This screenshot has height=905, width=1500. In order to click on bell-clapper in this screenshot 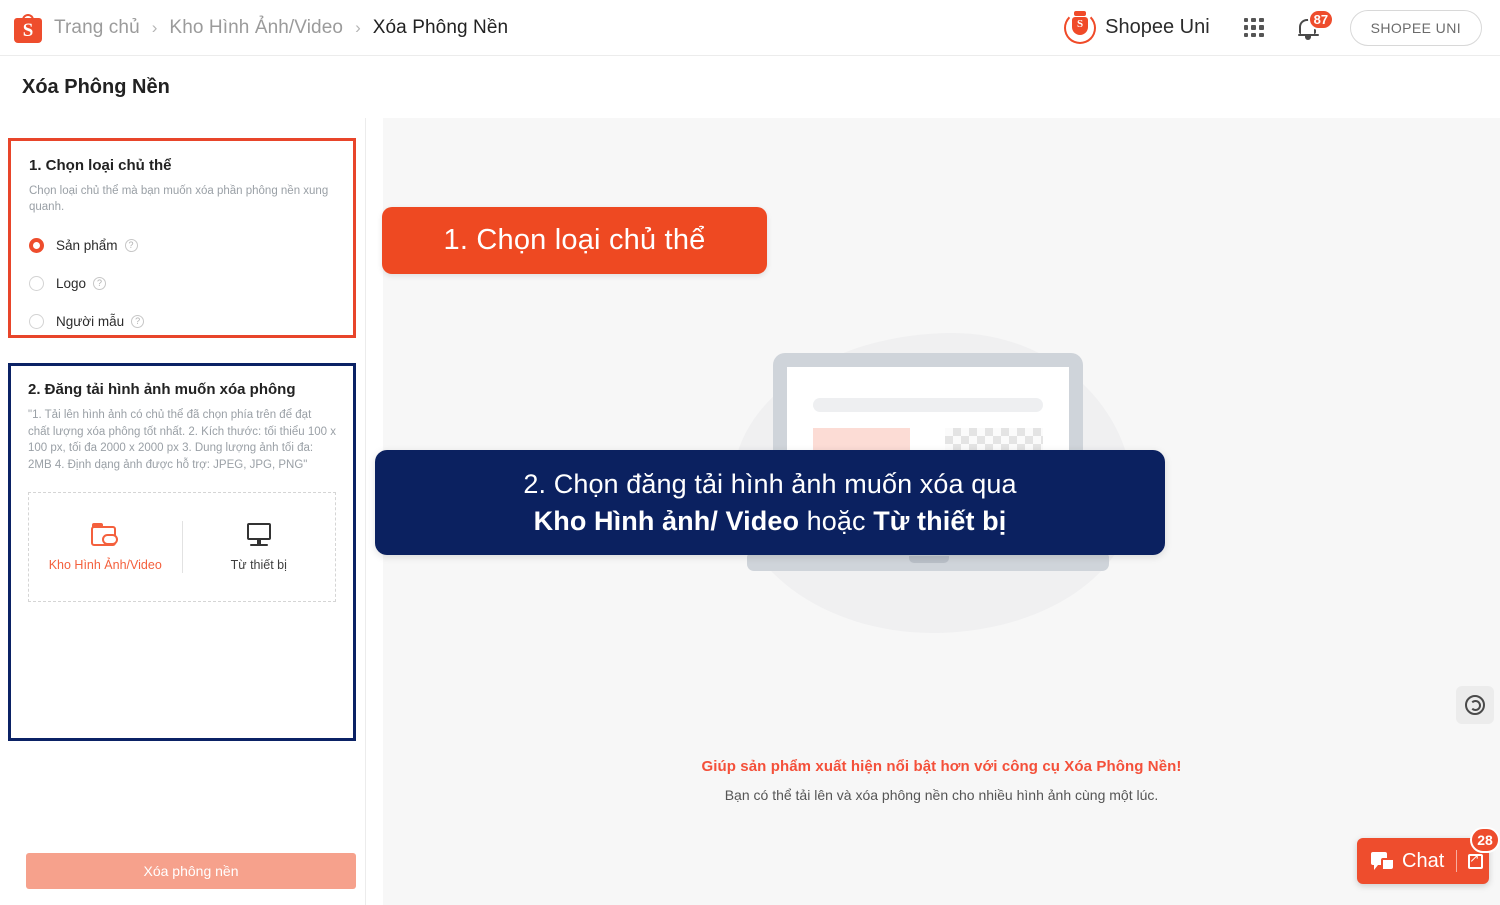, I will do `click(1307, 37)`.